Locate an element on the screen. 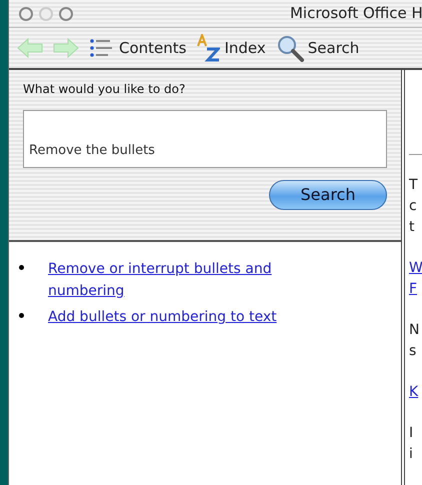 This screenshot has height=485, width=422. window-title: Microsoft Office H is located at coordinates (356, 13).